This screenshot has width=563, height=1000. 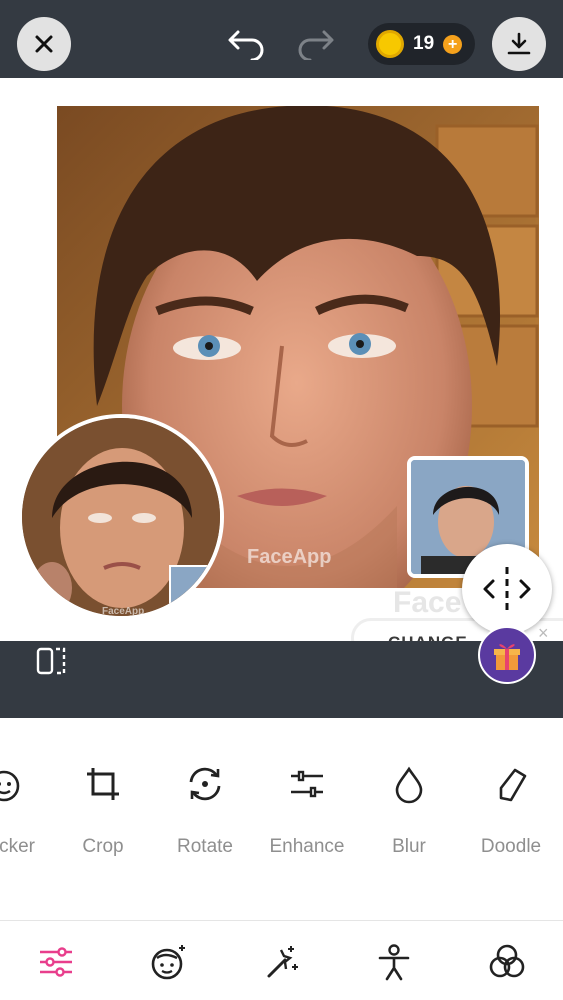 What do you see at coordinates (511, 846) in the screenshot?
I see `tool-label: Doodle` at bounding box center [511, 846].